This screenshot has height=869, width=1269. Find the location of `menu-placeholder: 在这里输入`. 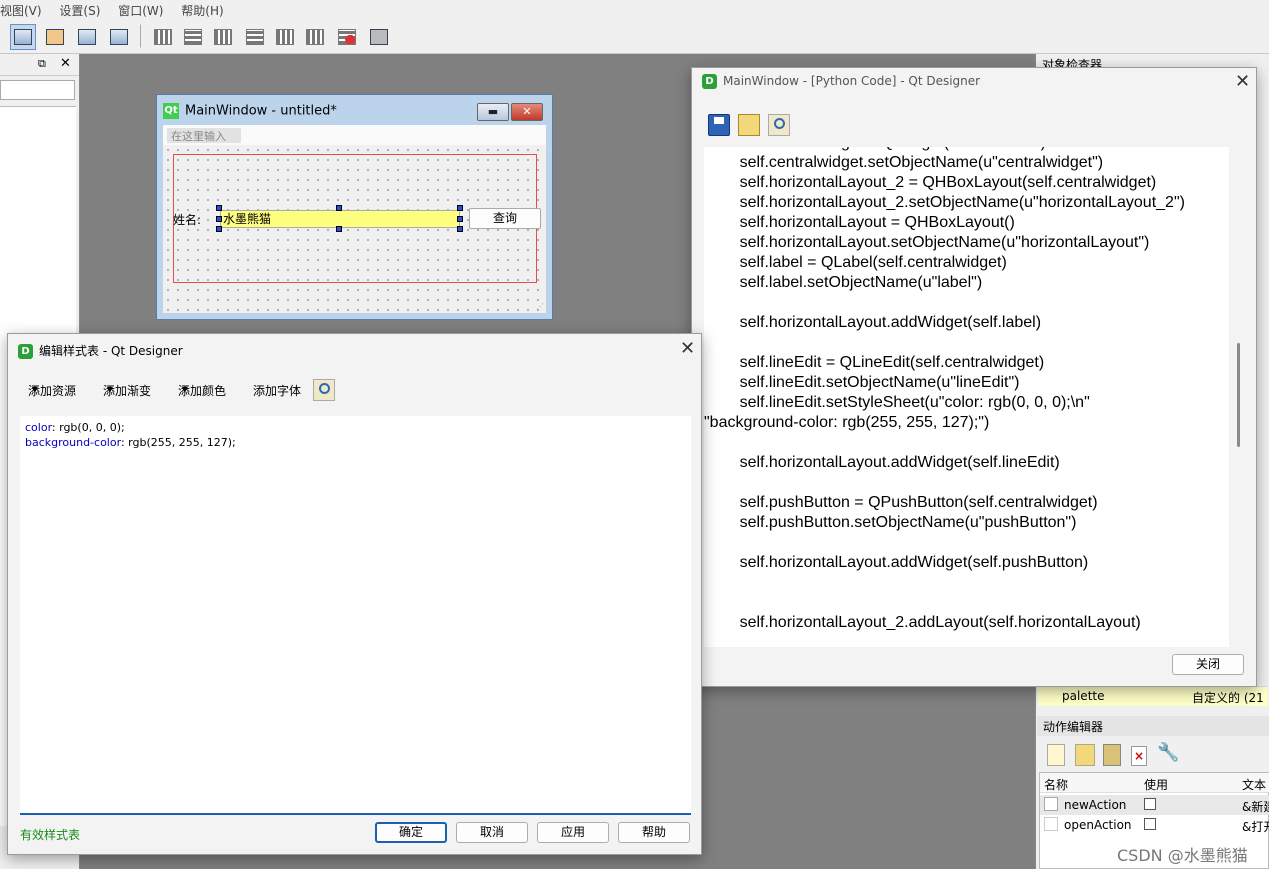

menu-placeholder: 在这里输入 is located at coordinates (204, 135).